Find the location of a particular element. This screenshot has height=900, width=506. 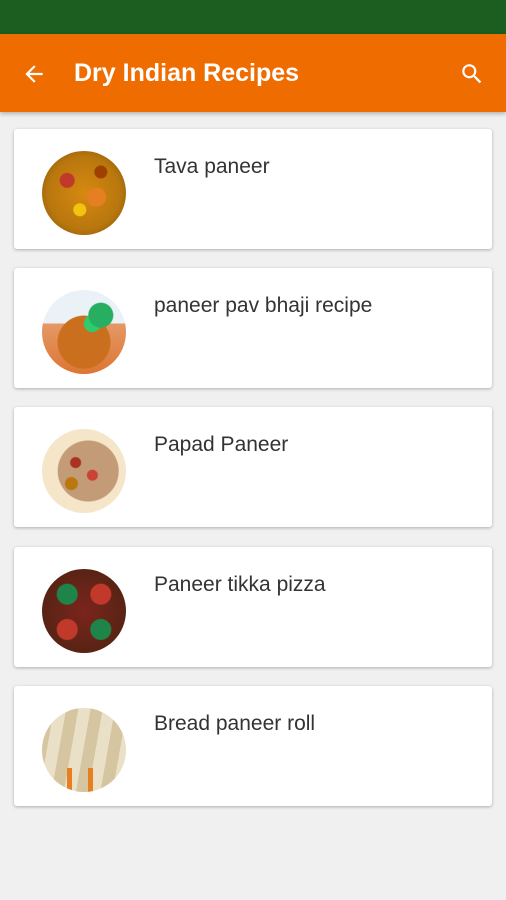

app-bar: Dry Indian Recipes is located at coordinates (253, 73).